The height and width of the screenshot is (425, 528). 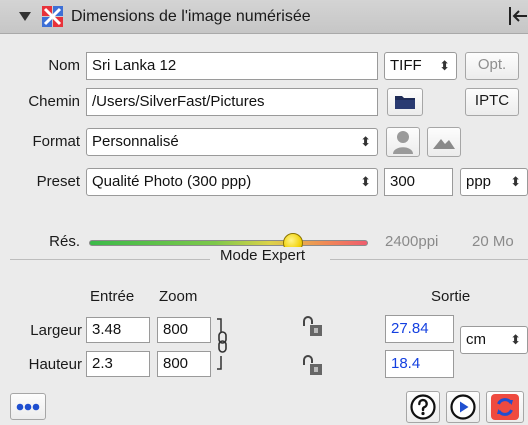 What do you see at coordinates (56, 330) in the screenshot?
I see `largeur-label: Largeur` at bounding box center [56, 330].